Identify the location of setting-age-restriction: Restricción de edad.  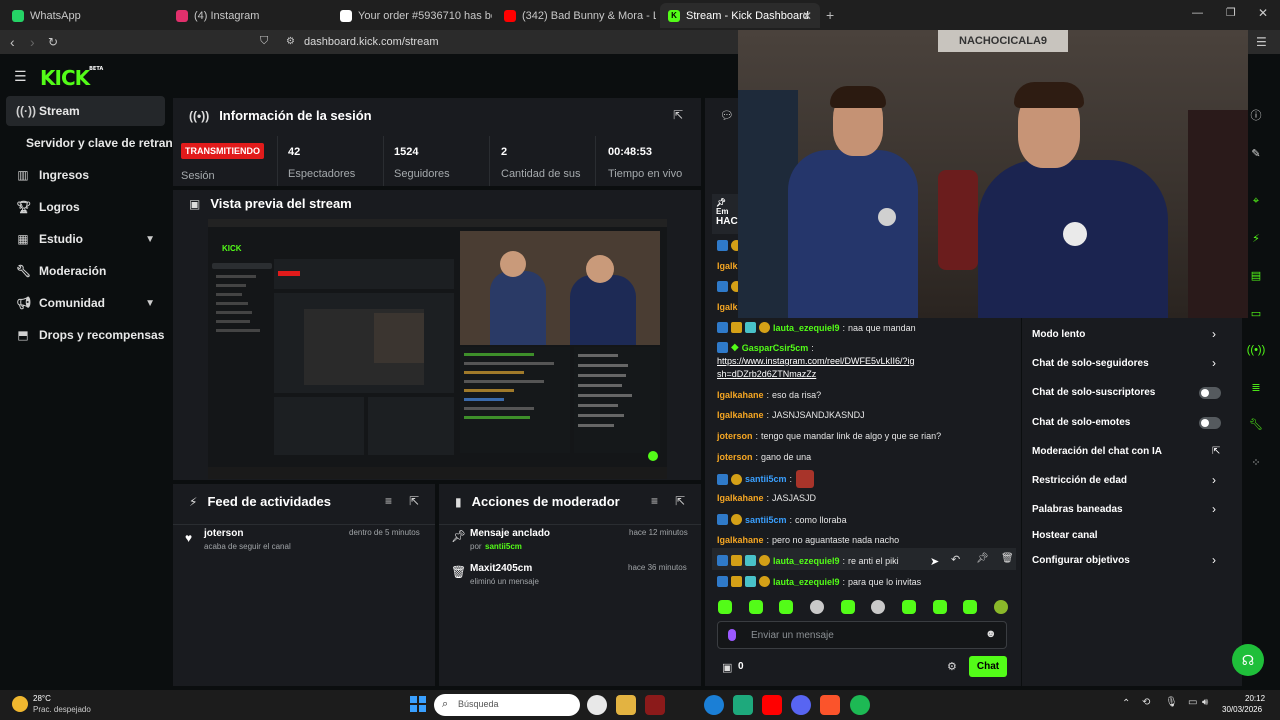
(1079, 480).